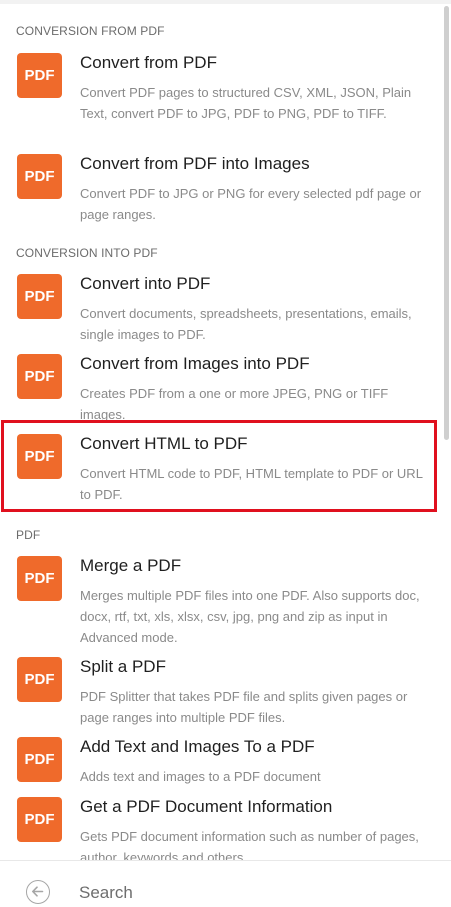 This screenshot has height=907, width=451. What do you see at coordinates (206, 806) in the screenshot?
I see `module-title: Get a PDF Document Information` at bounding box center [206, 806].